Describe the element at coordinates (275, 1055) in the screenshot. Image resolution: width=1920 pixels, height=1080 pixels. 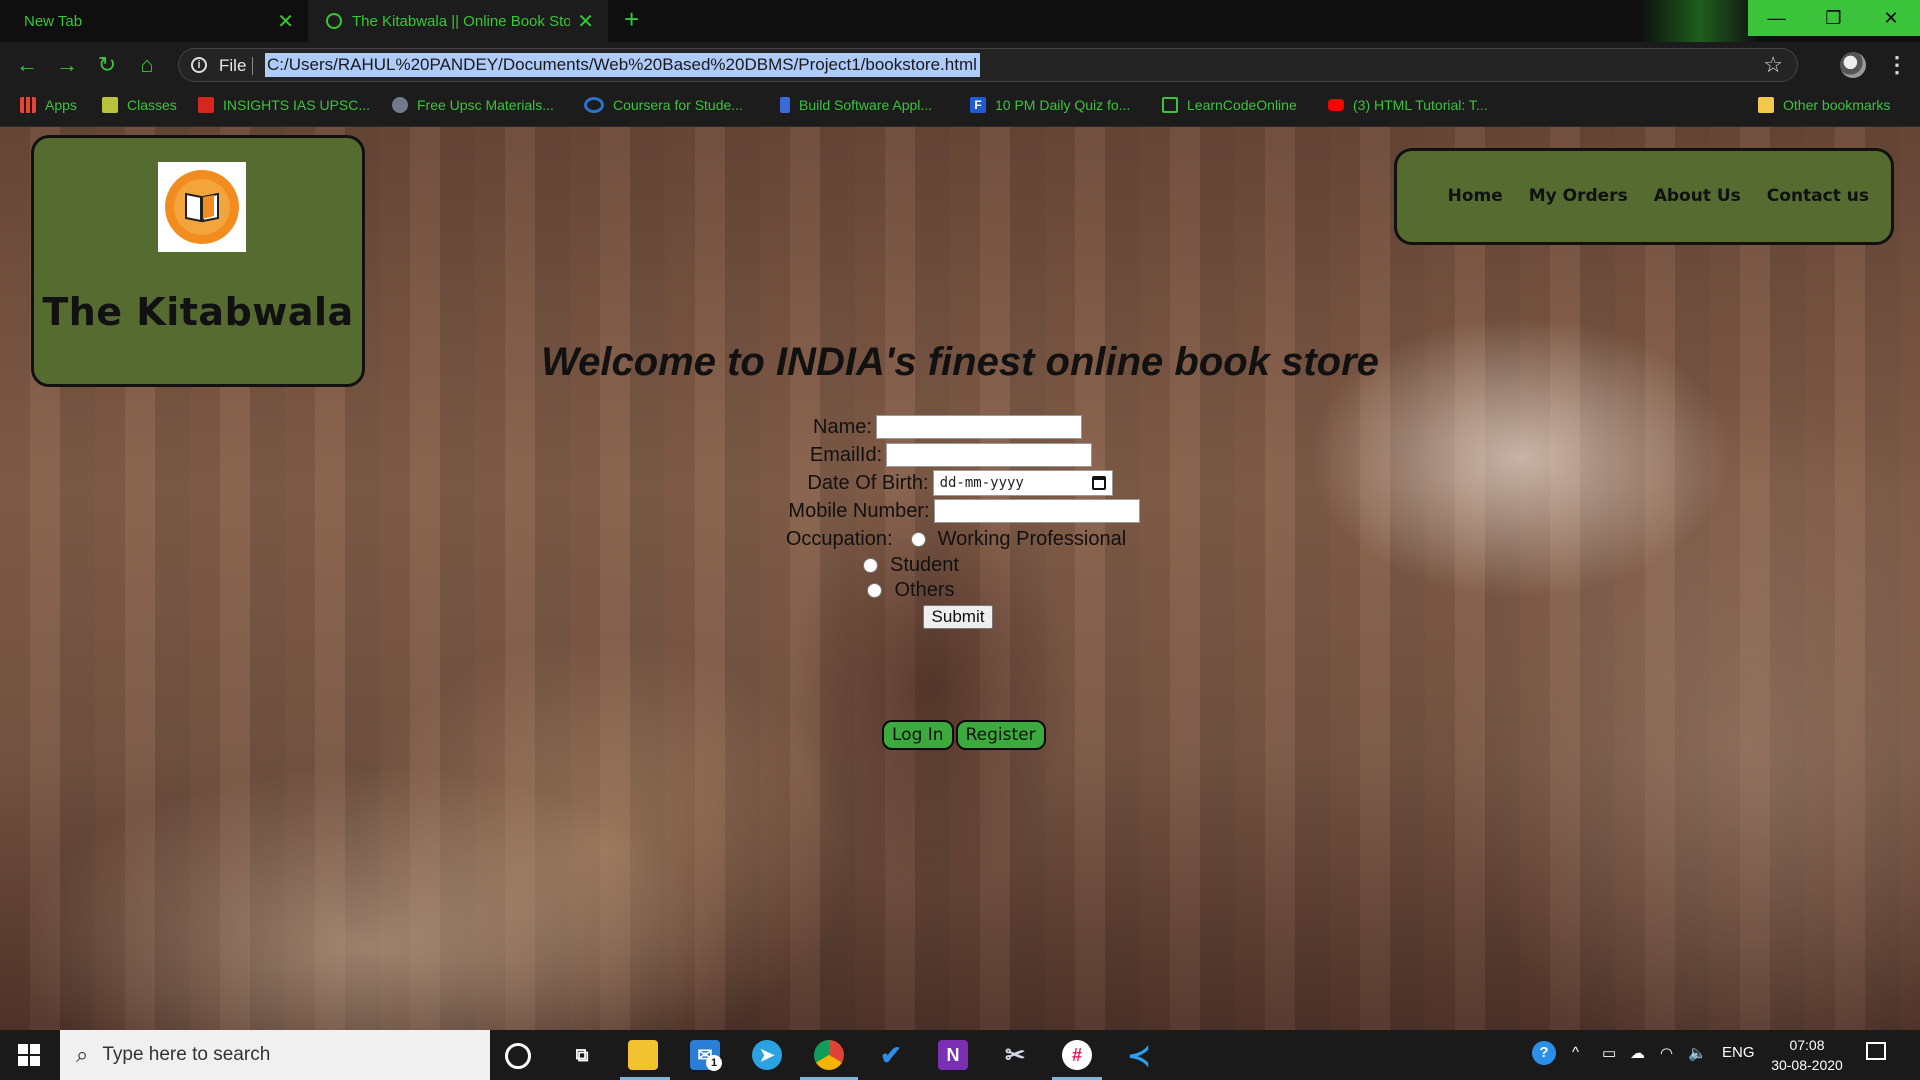
I see `taskbar-search-box: ⌕ Type here to search` at that location.